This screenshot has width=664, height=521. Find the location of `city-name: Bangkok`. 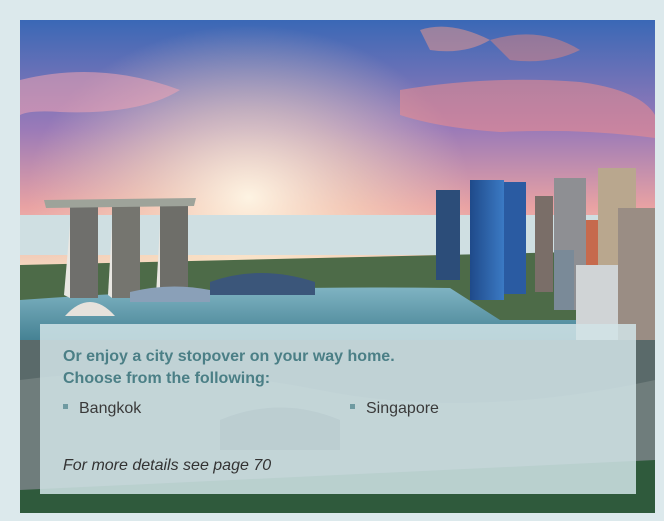

city-name: Bangkok is located at coordinates (110, 408).